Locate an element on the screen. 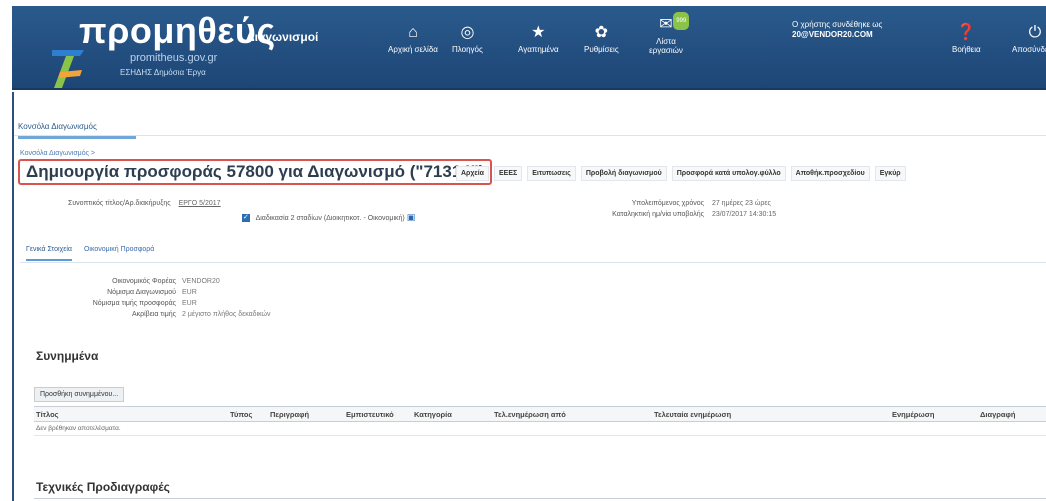  bottom-divider is located at coordinates (540, 498).